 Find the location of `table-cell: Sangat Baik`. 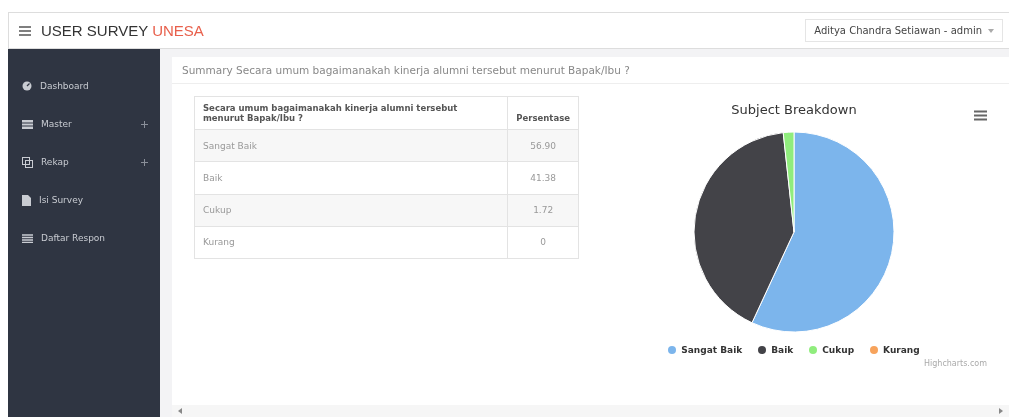

table-cell: Sangat Baik is located at coordinates (351, 145).